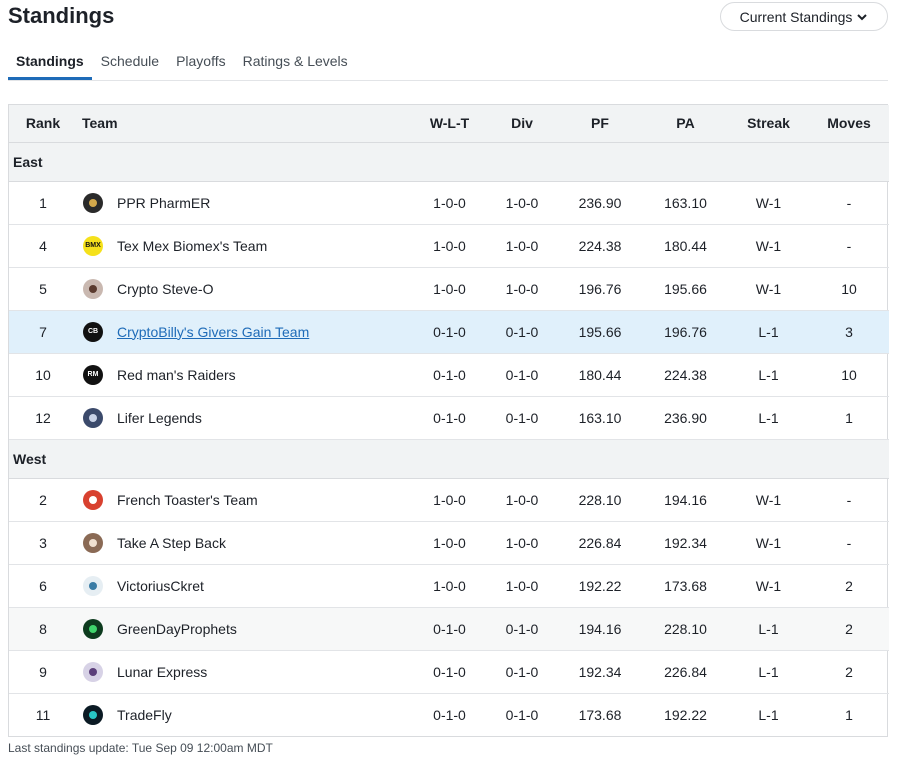 This screenshot has width=901, height=767. What do you see at coordinates (849, 124) in the screenshot?
I see `col-moves: Moves` at bounding box center [849, 124].